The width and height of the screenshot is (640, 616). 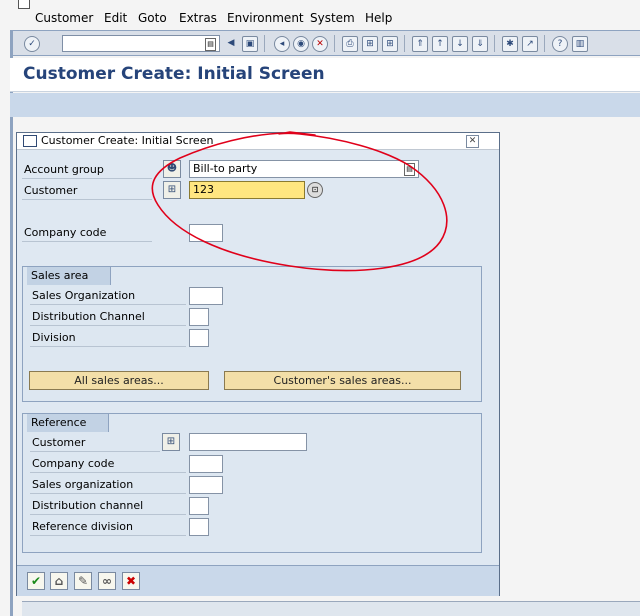 I want to click on distribution-channel-label: Distribution Channel, so click(x=108, y=317).